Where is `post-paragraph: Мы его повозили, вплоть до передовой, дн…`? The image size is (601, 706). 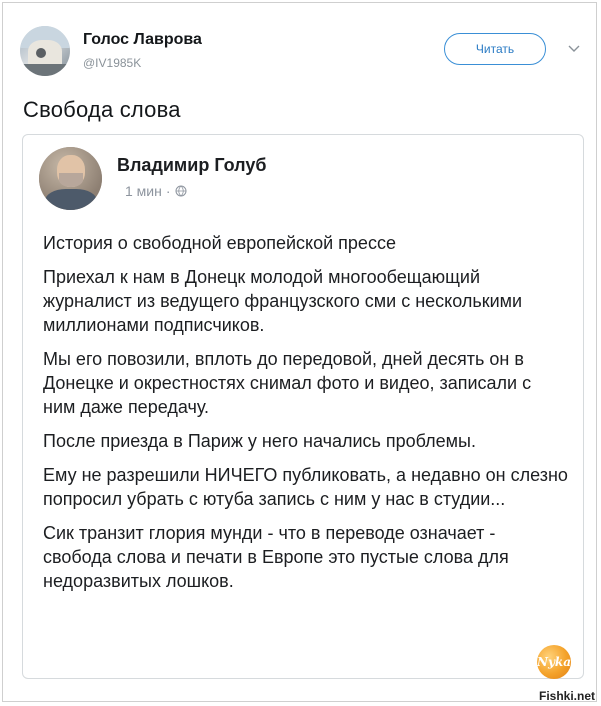
post-paragraph: Мы его повозили, вплоть до передовой, дн… is located at coordinates (287, 383).